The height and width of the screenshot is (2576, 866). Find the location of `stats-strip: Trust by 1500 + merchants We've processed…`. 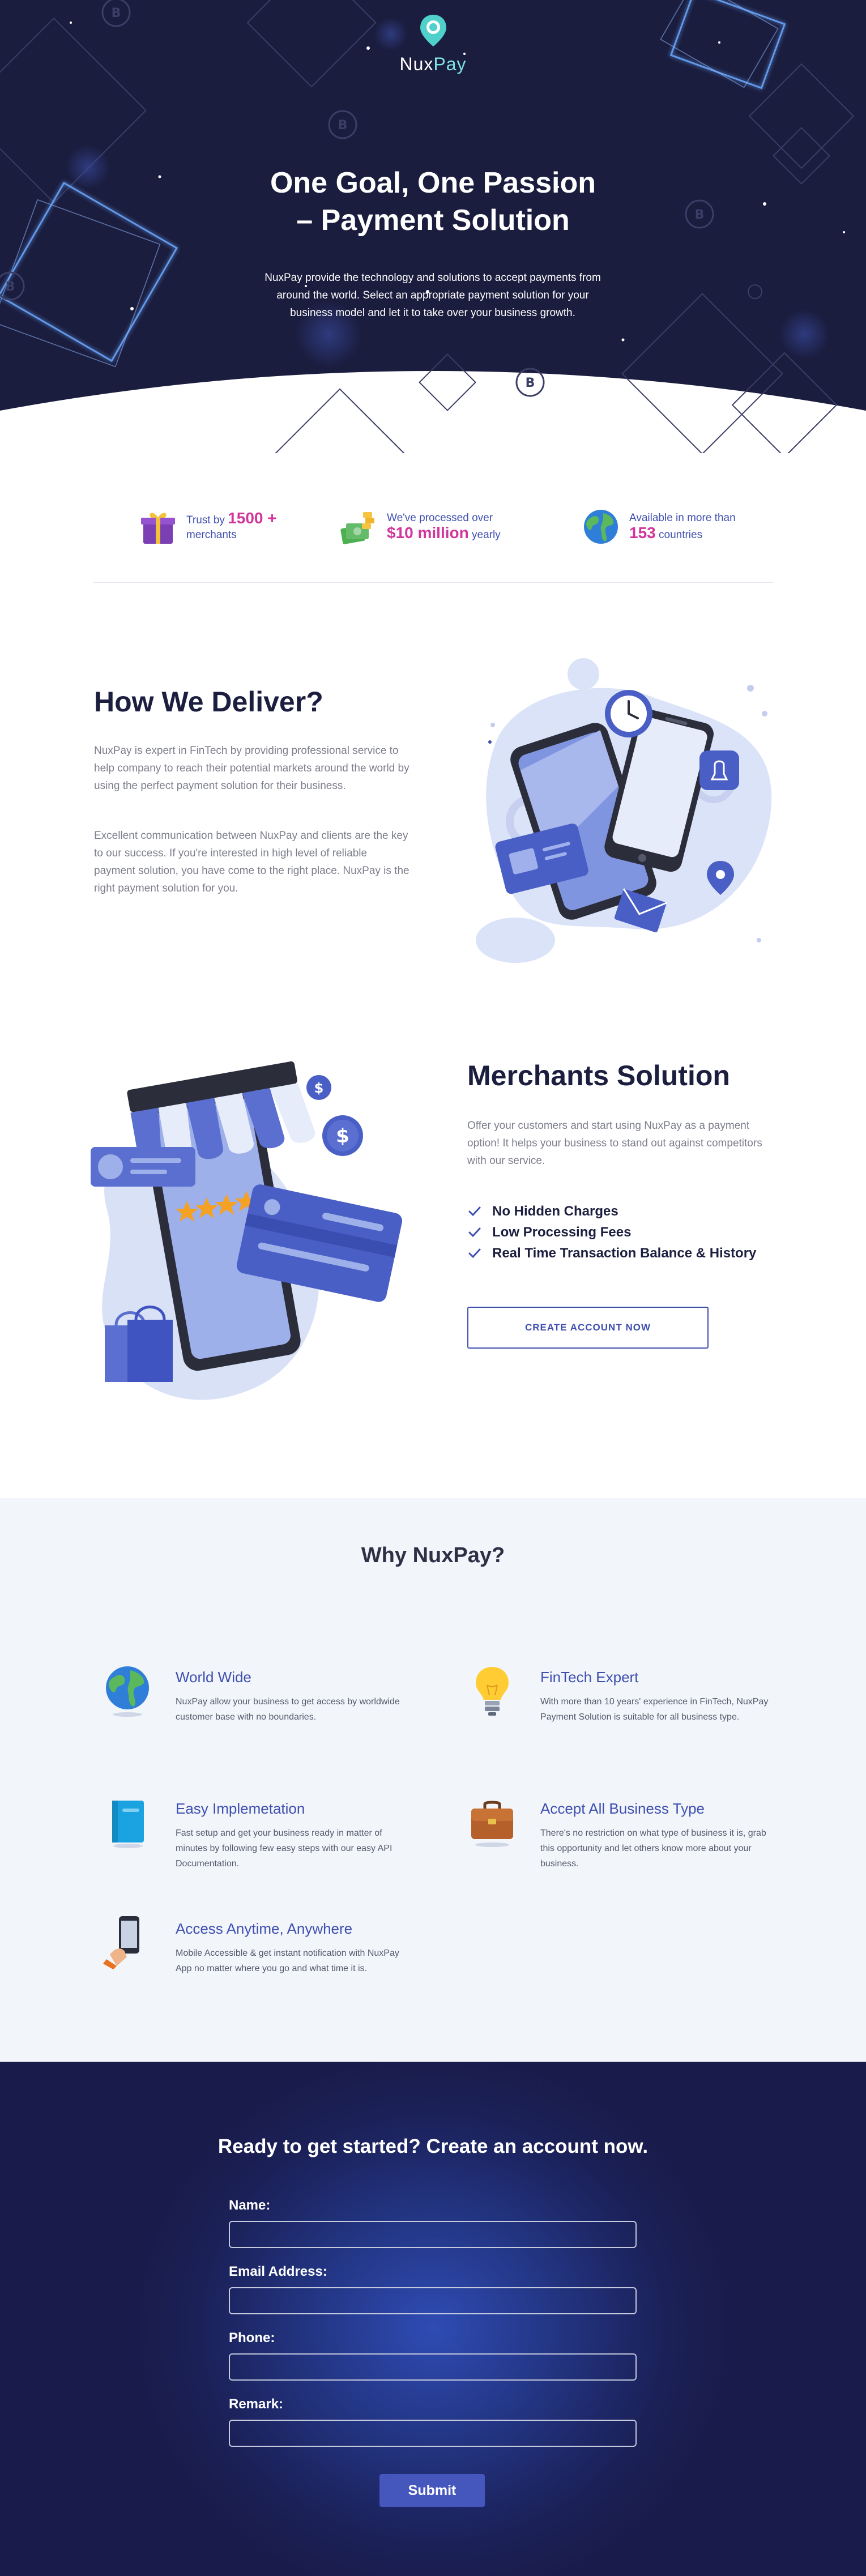

stats-strip: Trust by 1500 + merchants We've processed… is located at coordinates (433, 540).